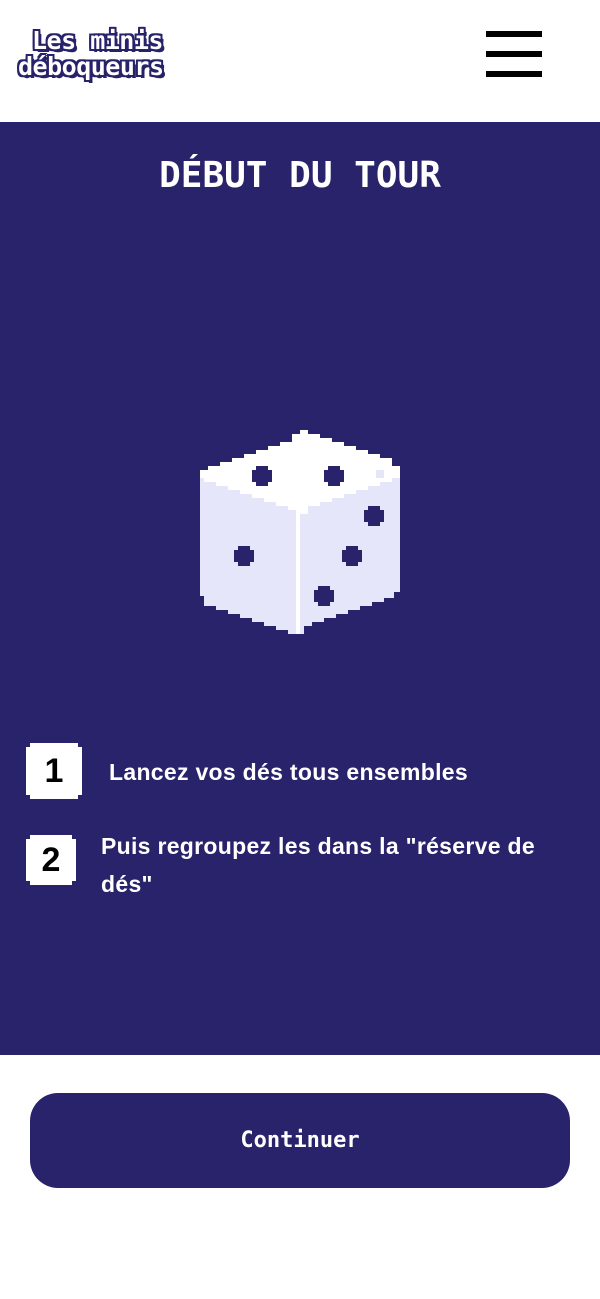  I want to click on dice-icon, so click(300, 532).